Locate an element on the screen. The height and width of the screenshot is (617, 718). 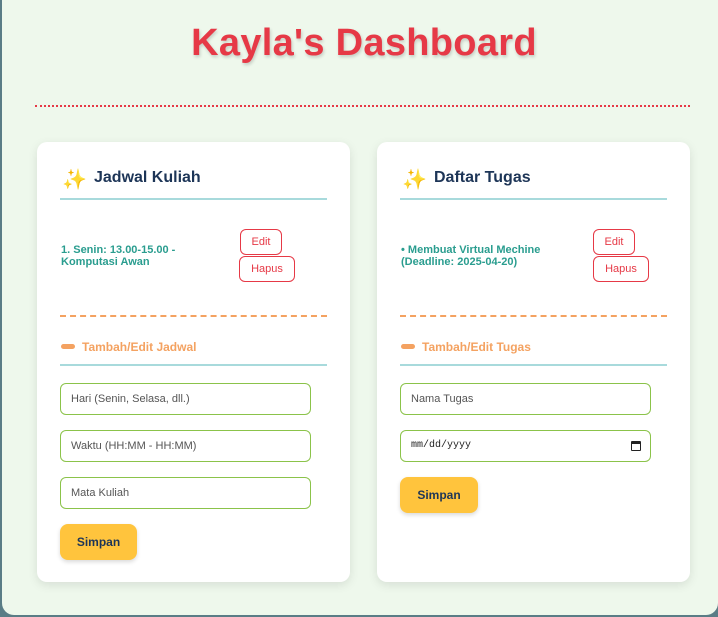
course-input: Mata Kuliah is located at coordinates (185, 493).